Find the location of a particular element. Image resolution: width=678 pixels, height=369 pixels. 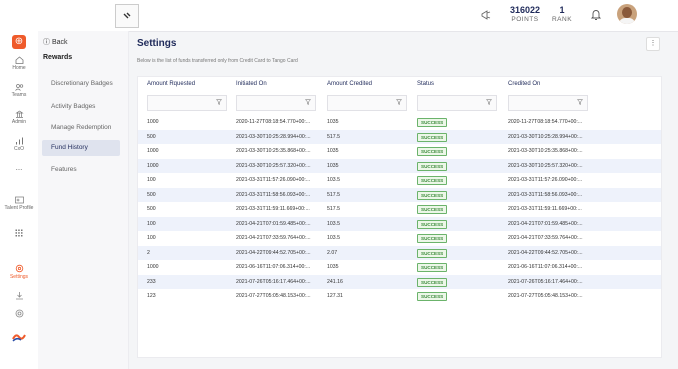

subnav-item-features: Features is located at coordinates (83, 170).